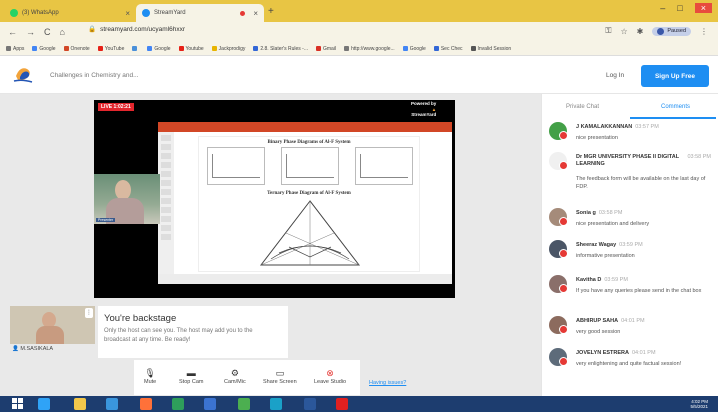 This screenshot has height=412, width=718. I want to click on edge-icon, so click(112, 404).